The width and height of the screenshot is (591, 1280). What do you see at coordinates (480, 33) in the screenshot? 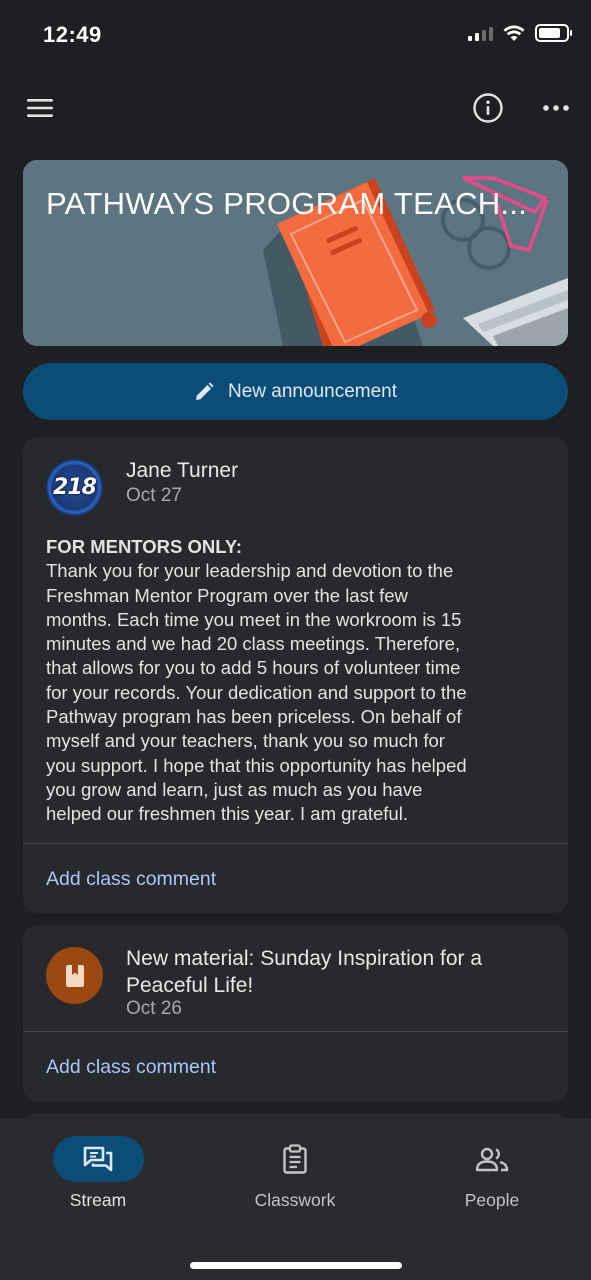
I see `cellular-signal-icon` at bounding box center [480, 33].